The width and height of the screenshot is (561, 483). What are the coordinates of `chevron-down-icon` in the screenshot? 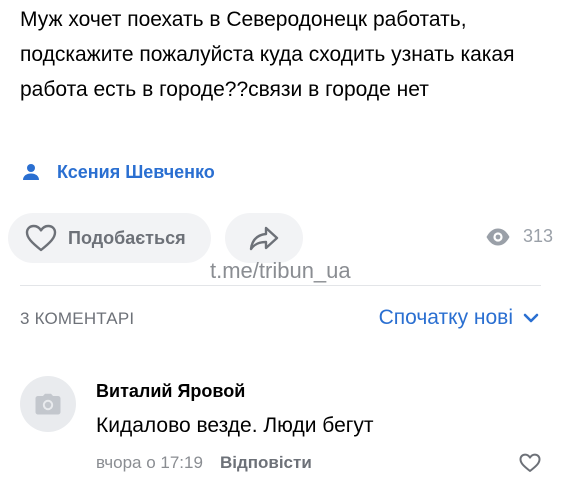 It's located at (531, 318).